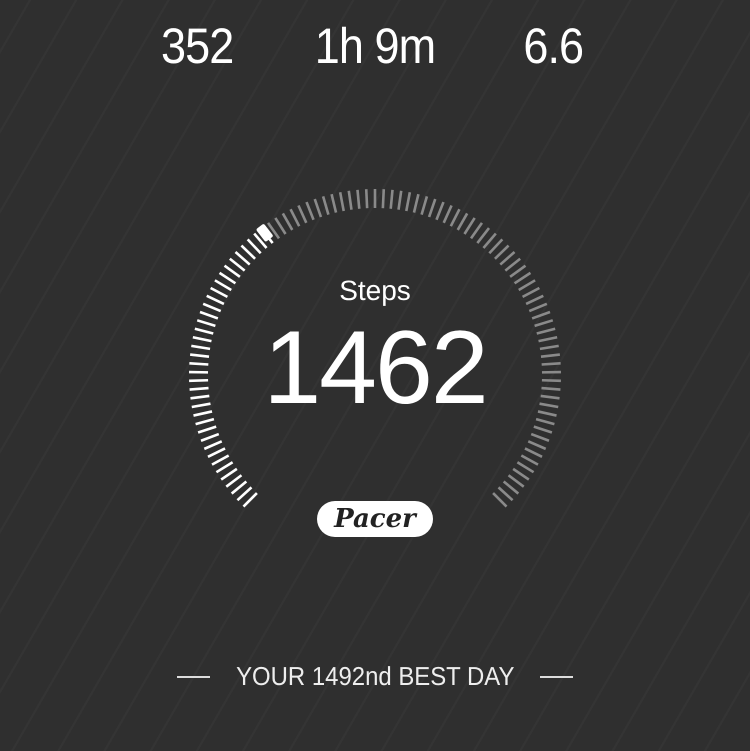 Image resolution: width=750 pixels, height=751 pixels. What do you see at coordinates (553, 46) in the screenshot?
I see `stat-value: 6.6` at bounding box center [553, 46].